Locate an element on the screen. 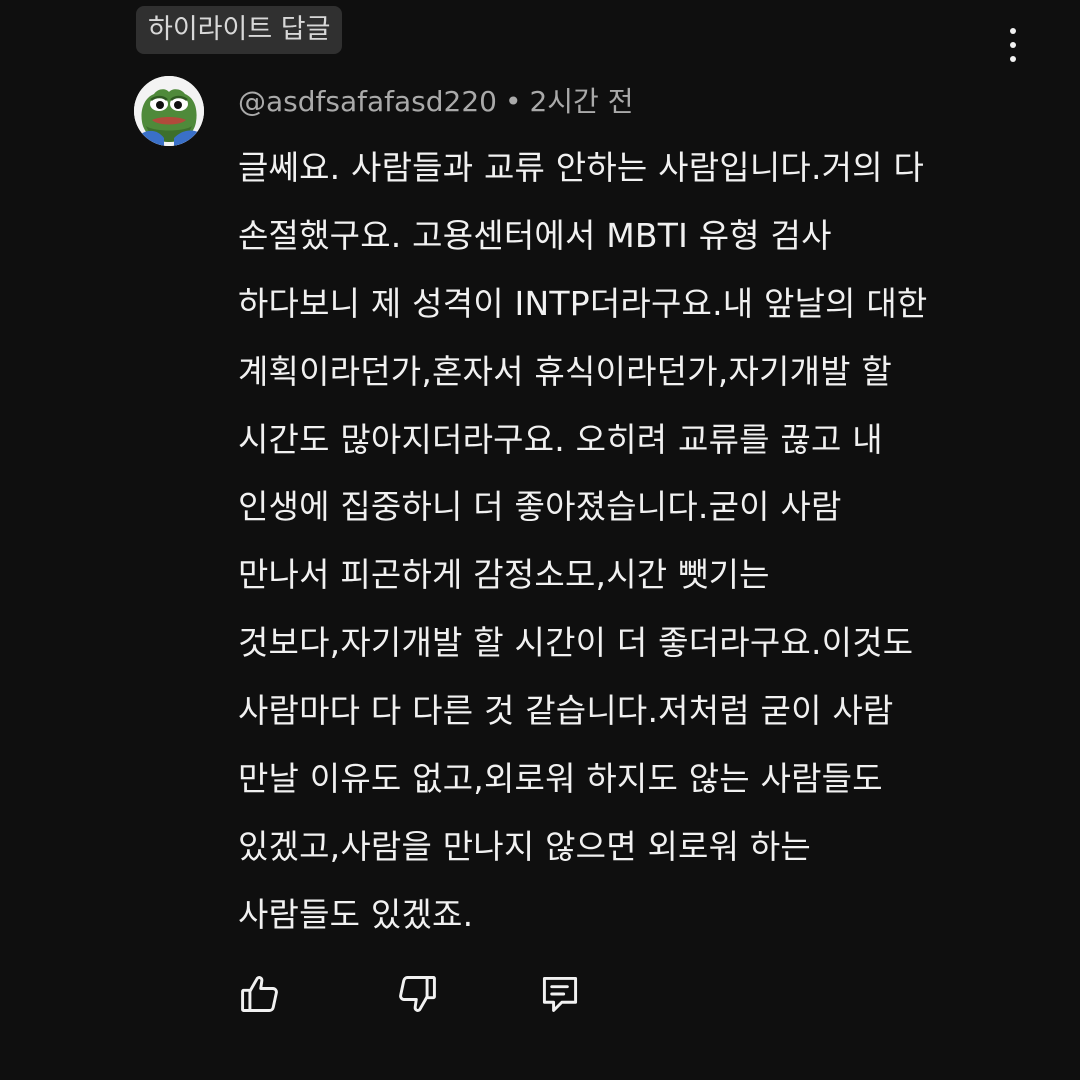  reply-comment-icon is located at coordinates (560, 994).